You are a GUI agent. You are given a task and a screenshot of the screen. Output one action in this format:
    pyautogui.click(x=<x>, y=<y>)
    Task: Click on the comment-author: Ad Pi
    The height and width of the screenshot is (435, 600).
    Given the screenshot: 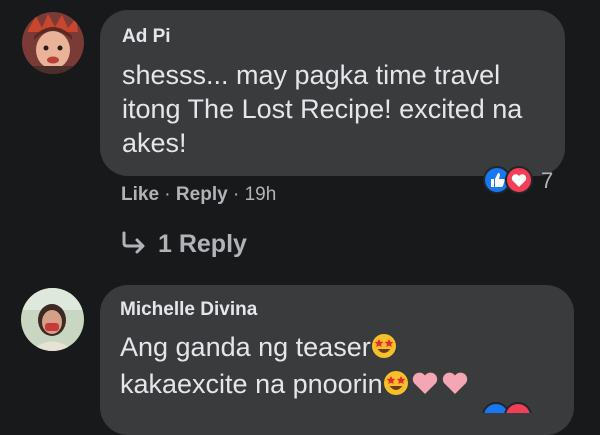 What is the action you would take?
    pyautogui.click(x=146, y=37)
    